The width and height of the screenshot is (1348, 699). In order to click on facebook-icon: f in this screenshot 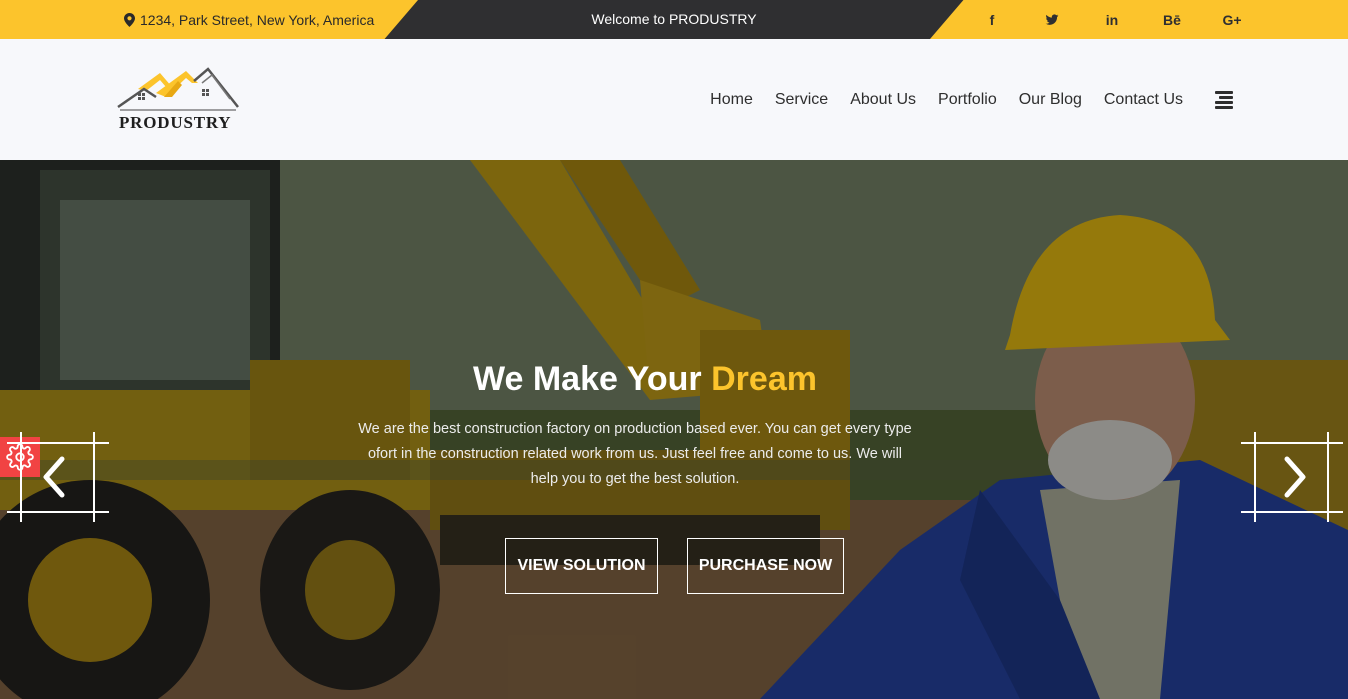, I will do `click(992, 19)`.